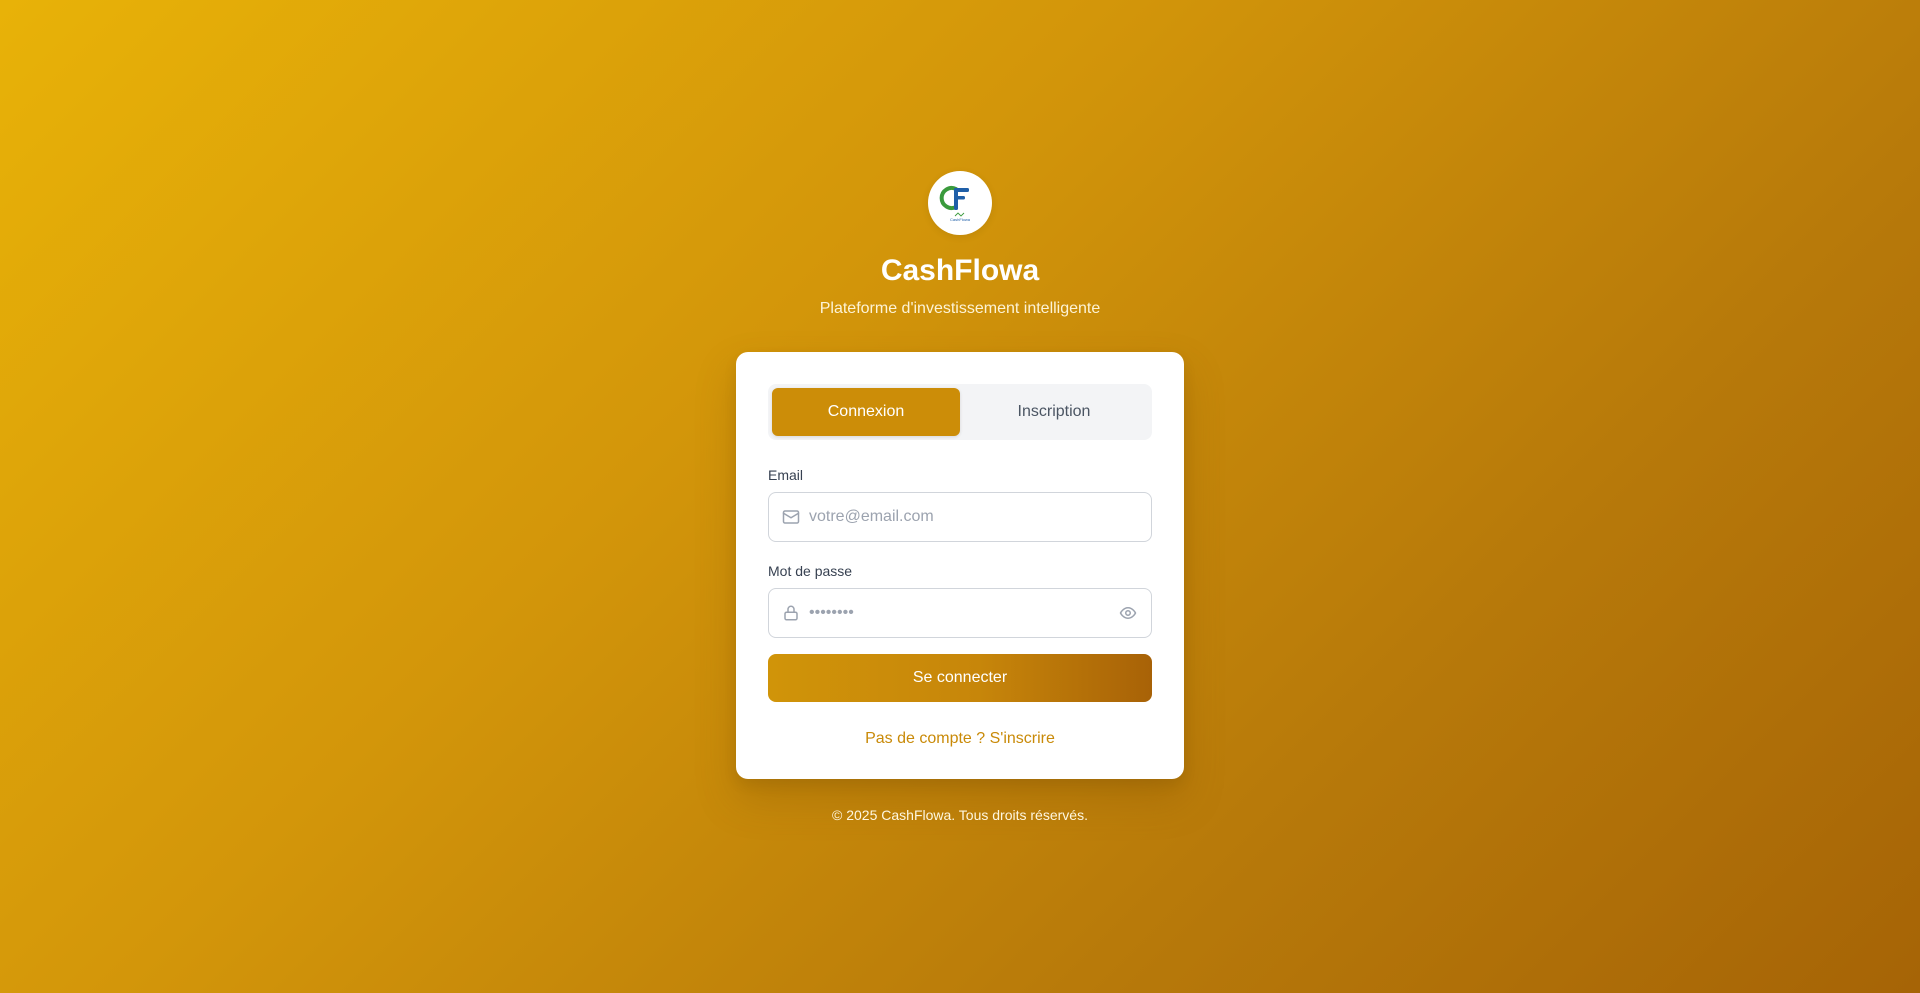 The width and height of the screenshot is (1920, 993). What do you see at coordinates (960, 565) in the screenshot?
I see `login-card: Connexion Inscription Email Mot de passe` at bounding box center [960, 565].